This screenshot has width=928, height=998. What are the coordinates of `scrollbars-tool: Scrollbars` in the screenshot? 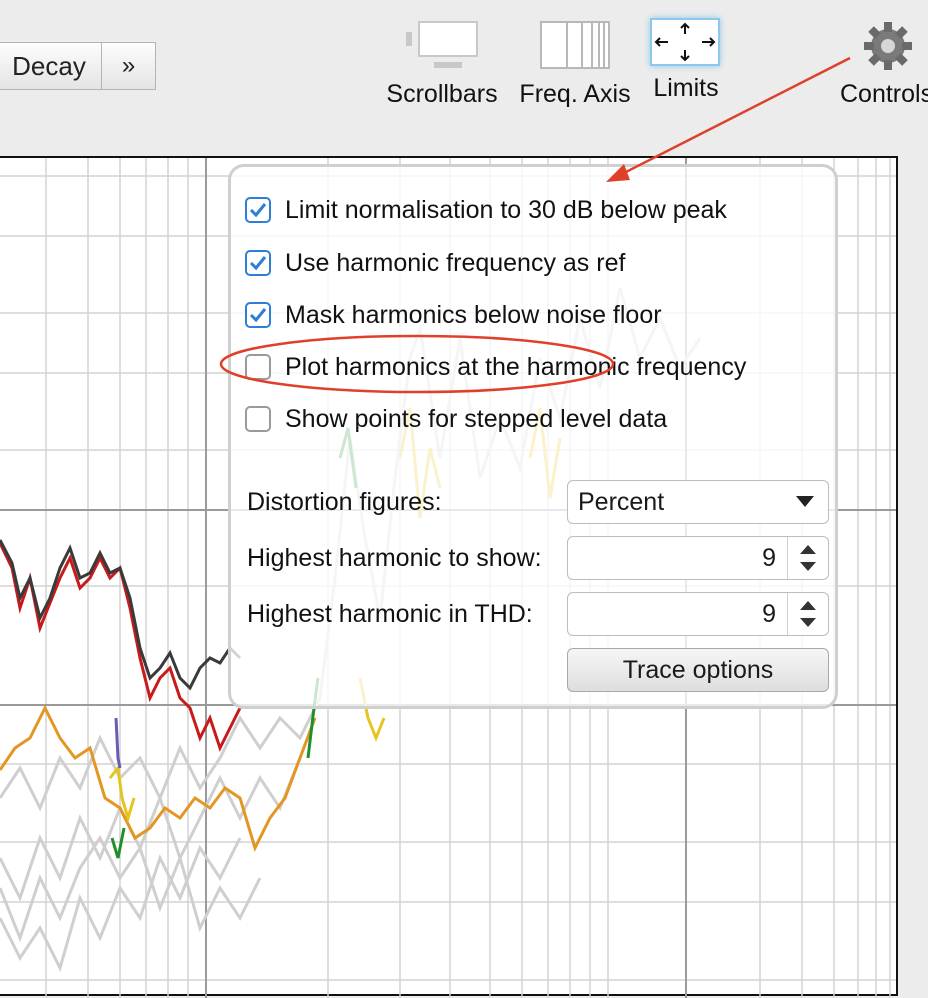 It's located at (442, 63).